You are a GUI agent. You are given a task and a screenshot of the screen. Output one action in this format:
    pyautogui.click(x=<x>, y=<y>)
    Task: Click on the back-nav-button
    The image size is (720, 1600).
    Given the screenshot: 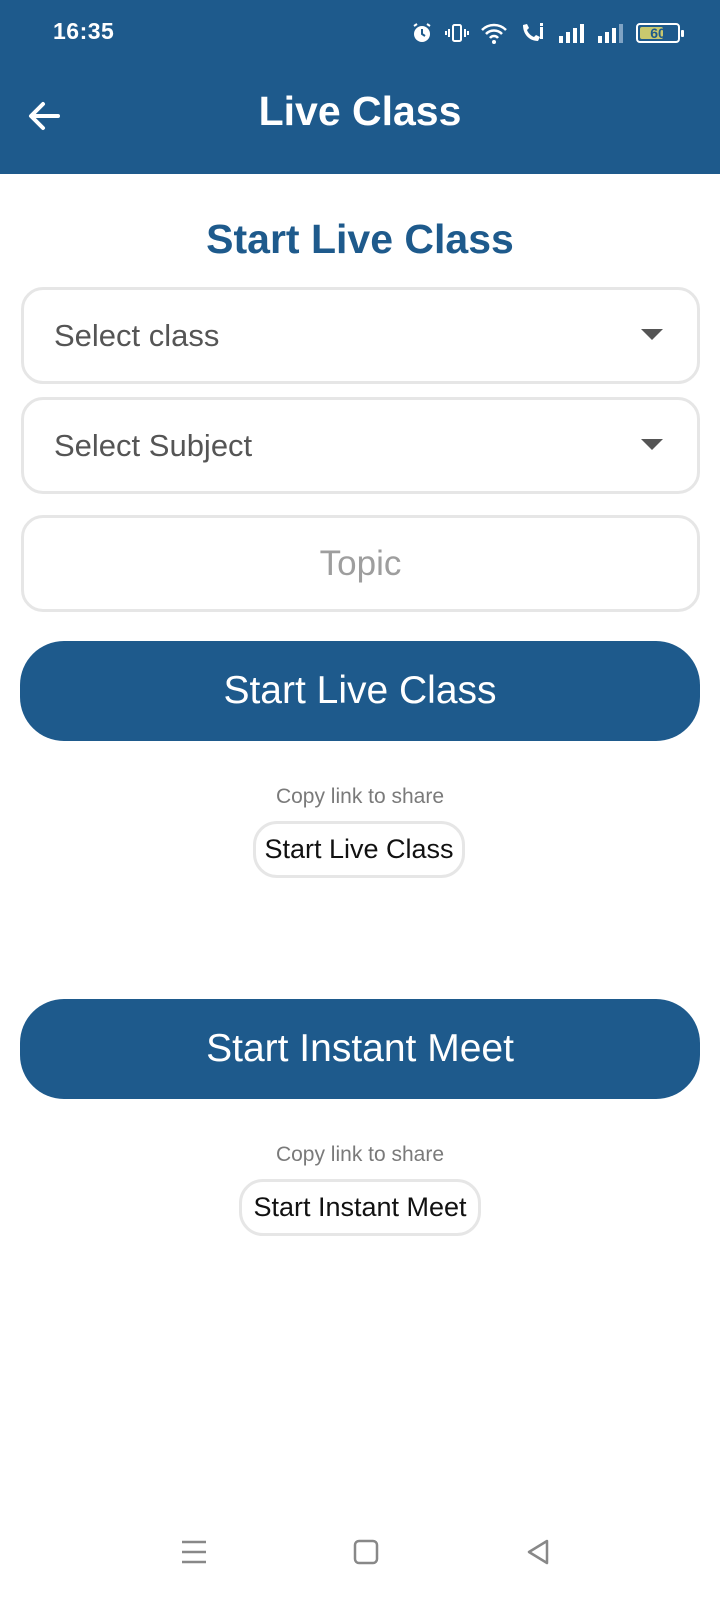 What is the action you would take?
    pyautogui.click(x=538, y=1554)
    